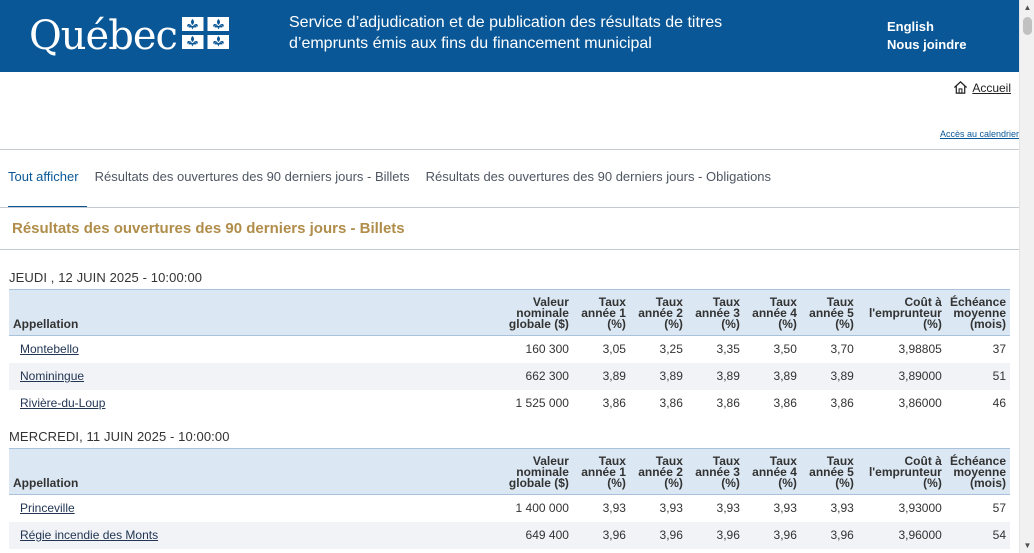 The image size is (1034, 553). Describe the element at coordinates (601, 376) in the screenshot. I see `cell-taux-1: 3,89` at that location.